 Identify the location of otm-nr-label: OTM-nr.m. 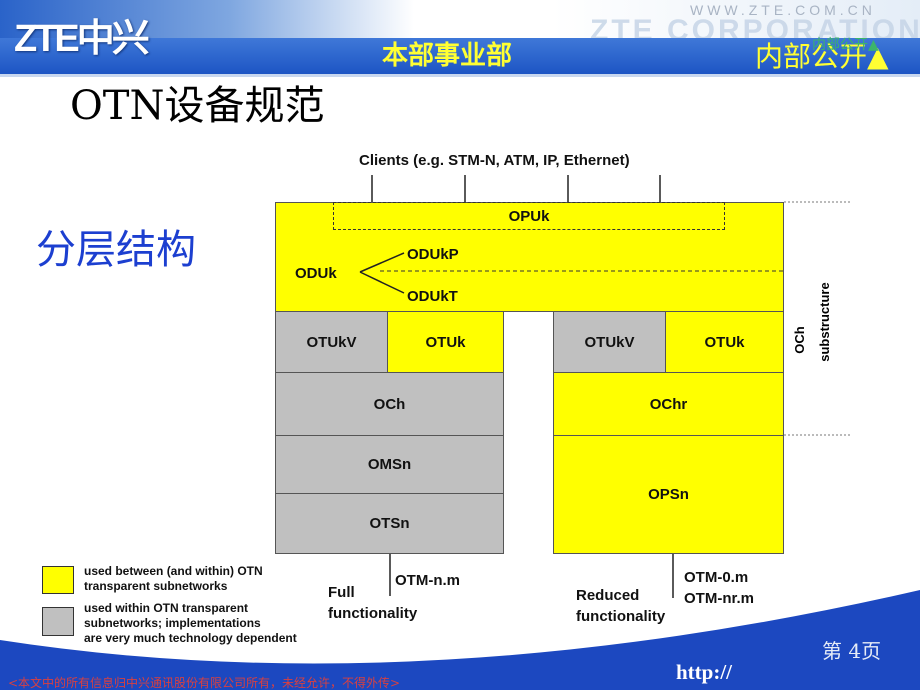
(719, 598).